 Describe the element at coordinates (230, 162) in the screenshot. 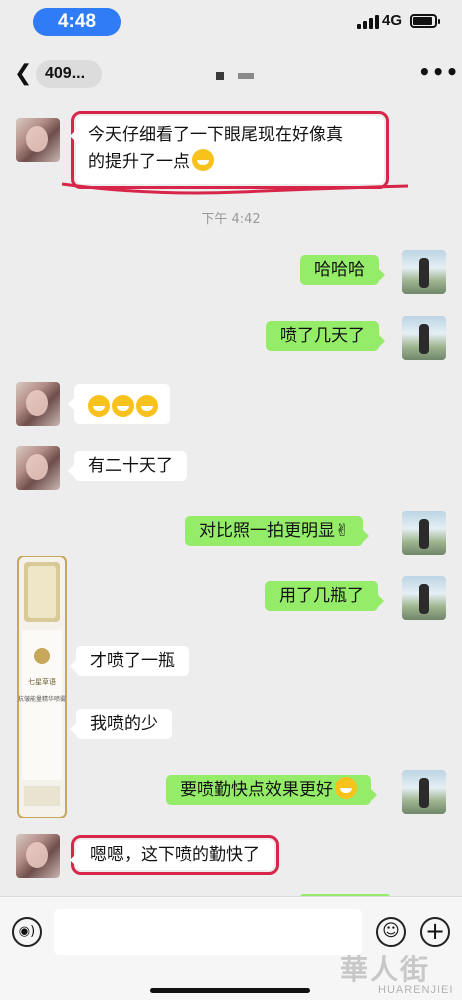

I see `message-text: 的提升了一点` at that location.